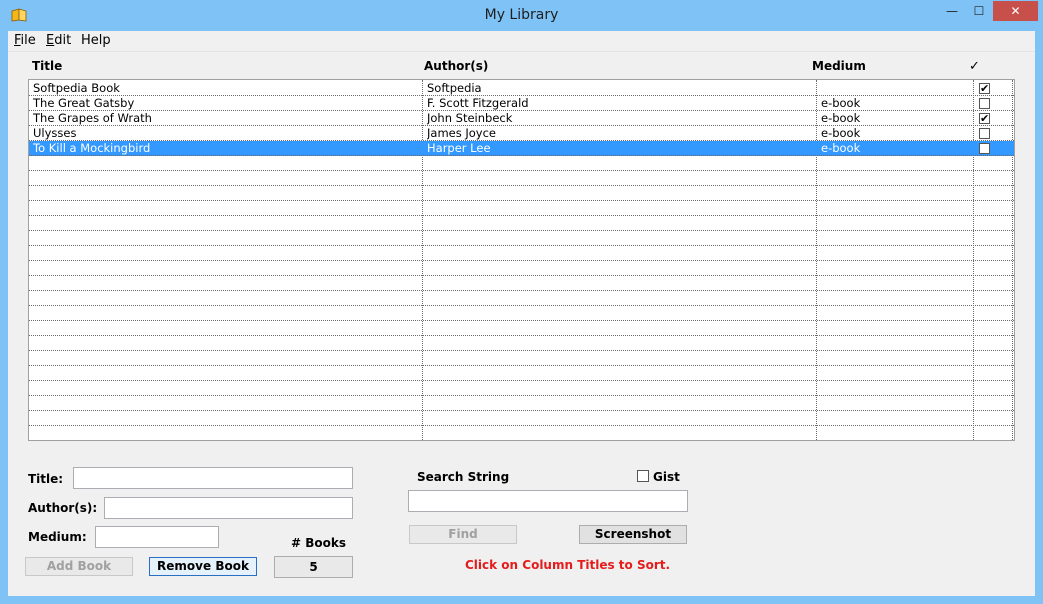 This screenshot has width=1043, height=604. Describe the element at coordinates (79, 566) in the screenshot. I see `add-book-button: Add Book` at that location.